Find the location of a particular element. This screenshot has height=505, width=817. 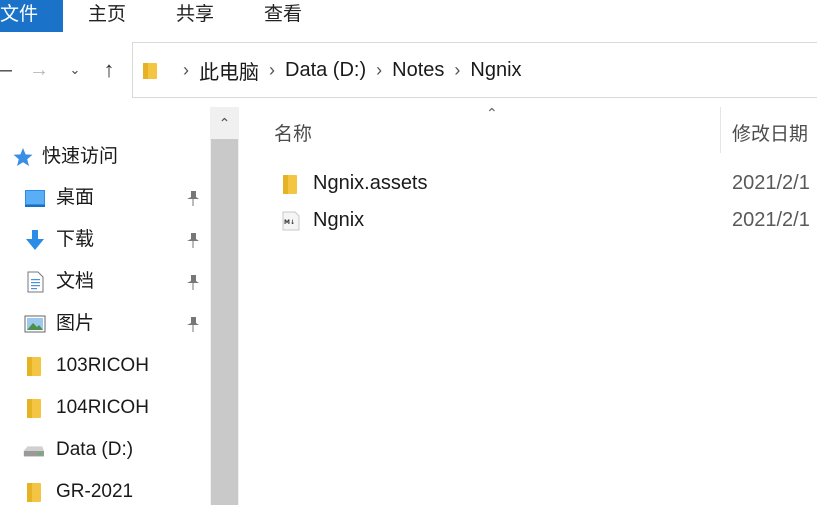

file-row: Ngnix.assets 2021/2/1 is located at coordinates (529, 183).